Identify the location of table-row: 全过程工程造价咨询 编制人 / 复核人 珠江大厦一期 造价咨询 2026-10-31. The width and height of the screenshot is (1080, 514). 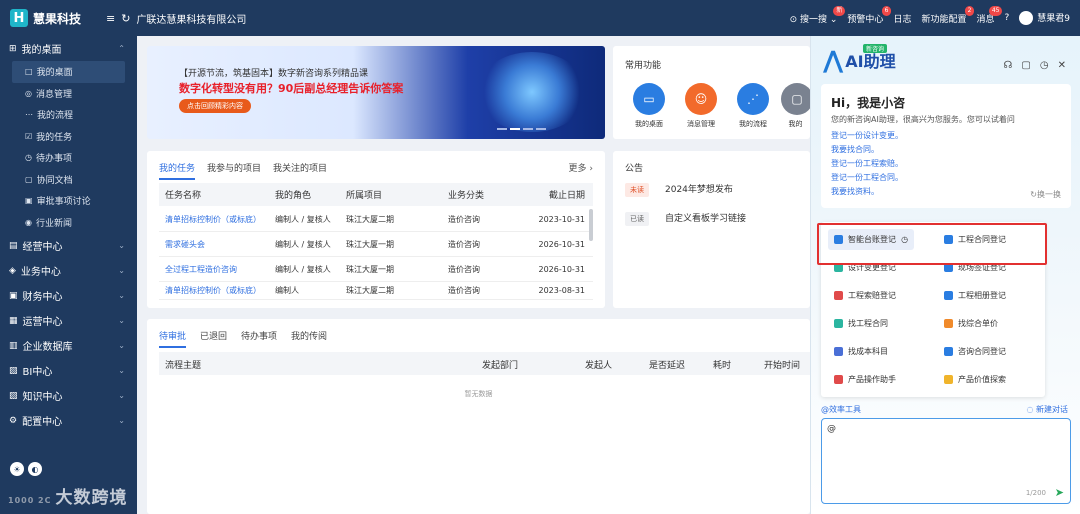
(376, 269).